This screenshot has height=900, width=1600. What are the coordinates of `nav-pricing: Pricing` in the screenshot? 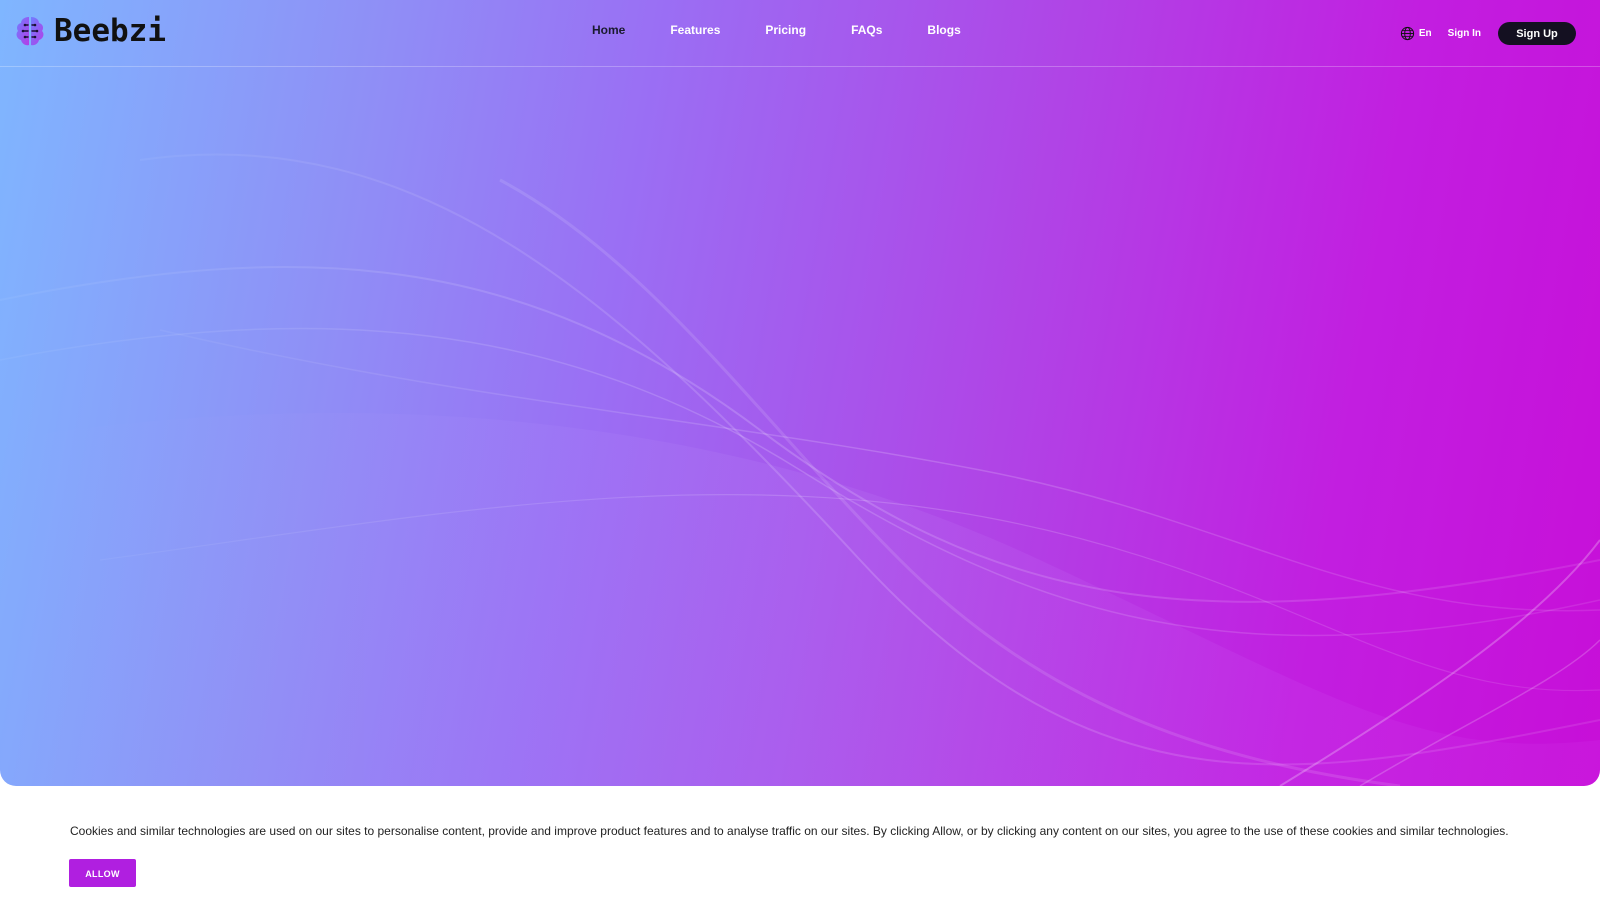 It's located at (785, 30).